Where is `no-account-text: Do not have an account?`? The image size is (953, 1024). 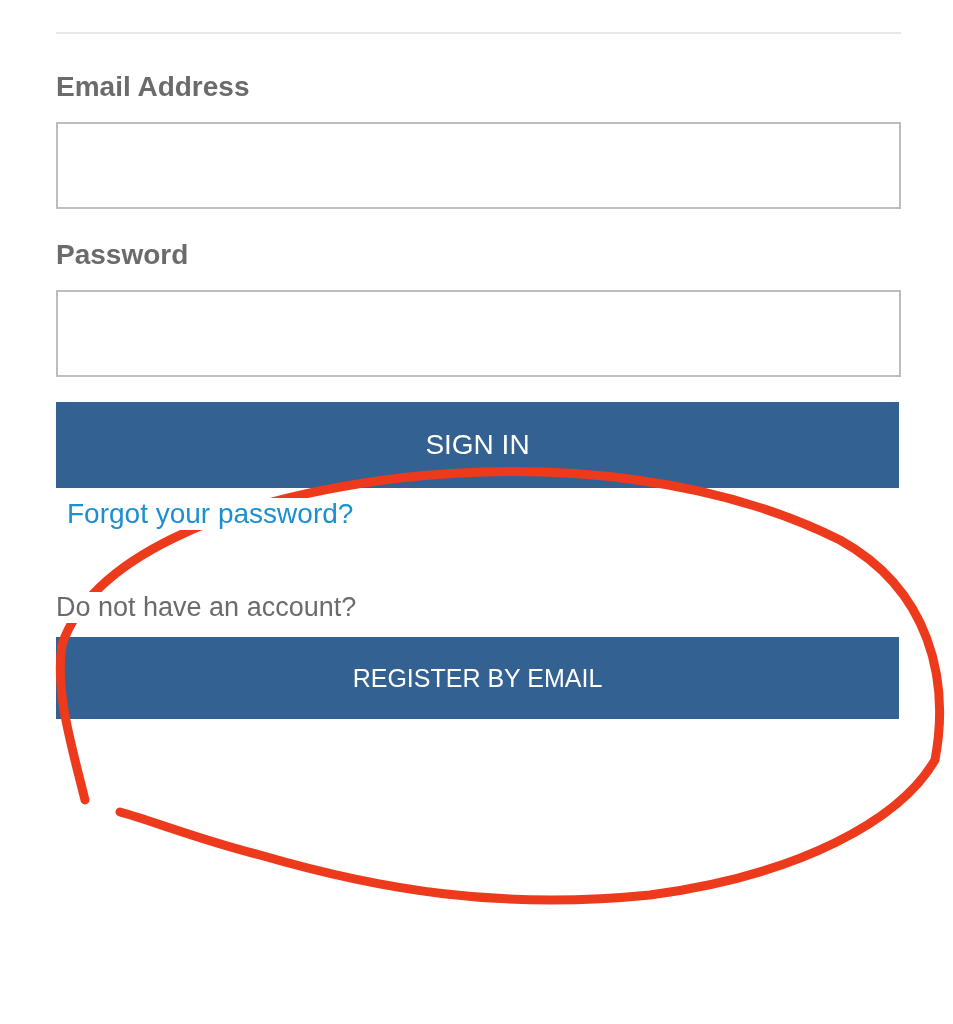
no-account-text: Do not have an account? is located at coordinates (206, 607).